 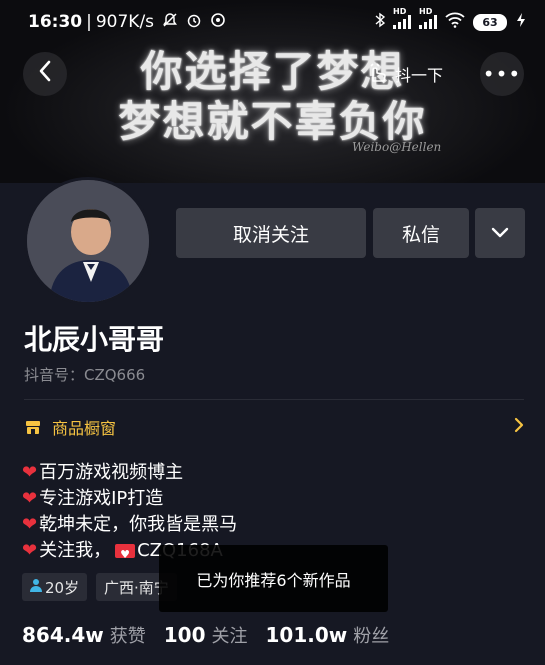 What do you see at coordinates (521, 22) in the screenshot?
I see `charging-icon` at bounding box center [521, 22].